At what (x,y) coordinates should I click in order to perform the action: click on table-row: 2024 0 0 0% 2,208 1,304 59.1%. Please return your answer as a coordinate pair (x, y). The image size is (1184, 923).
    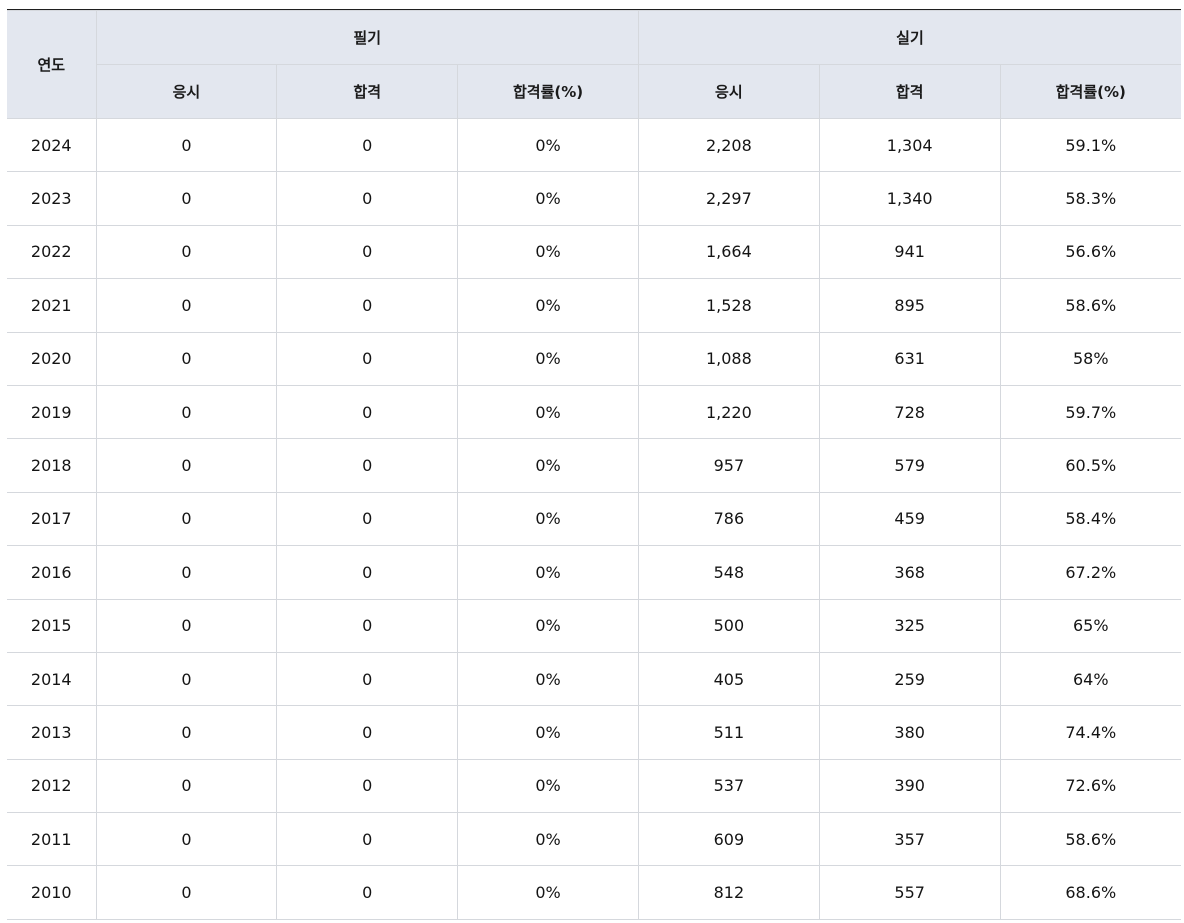
    Looking at the image, I should click on (594, 145).